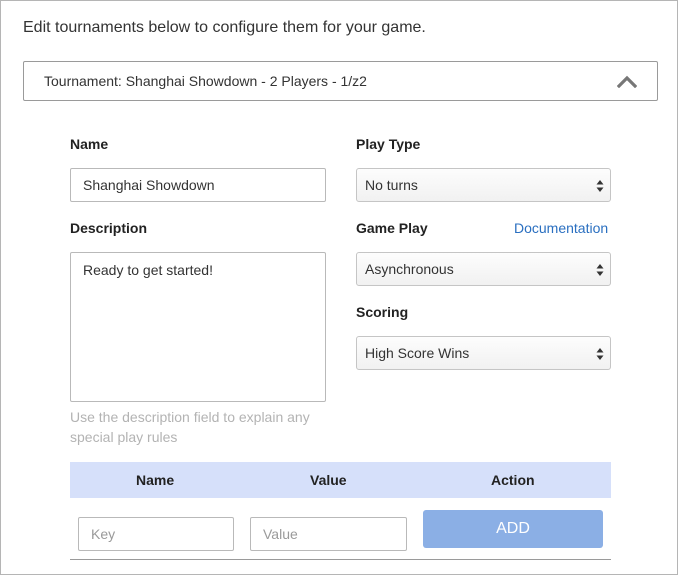 The image size is (678, 575). I want to click on param-value-input, so click(328, 534).